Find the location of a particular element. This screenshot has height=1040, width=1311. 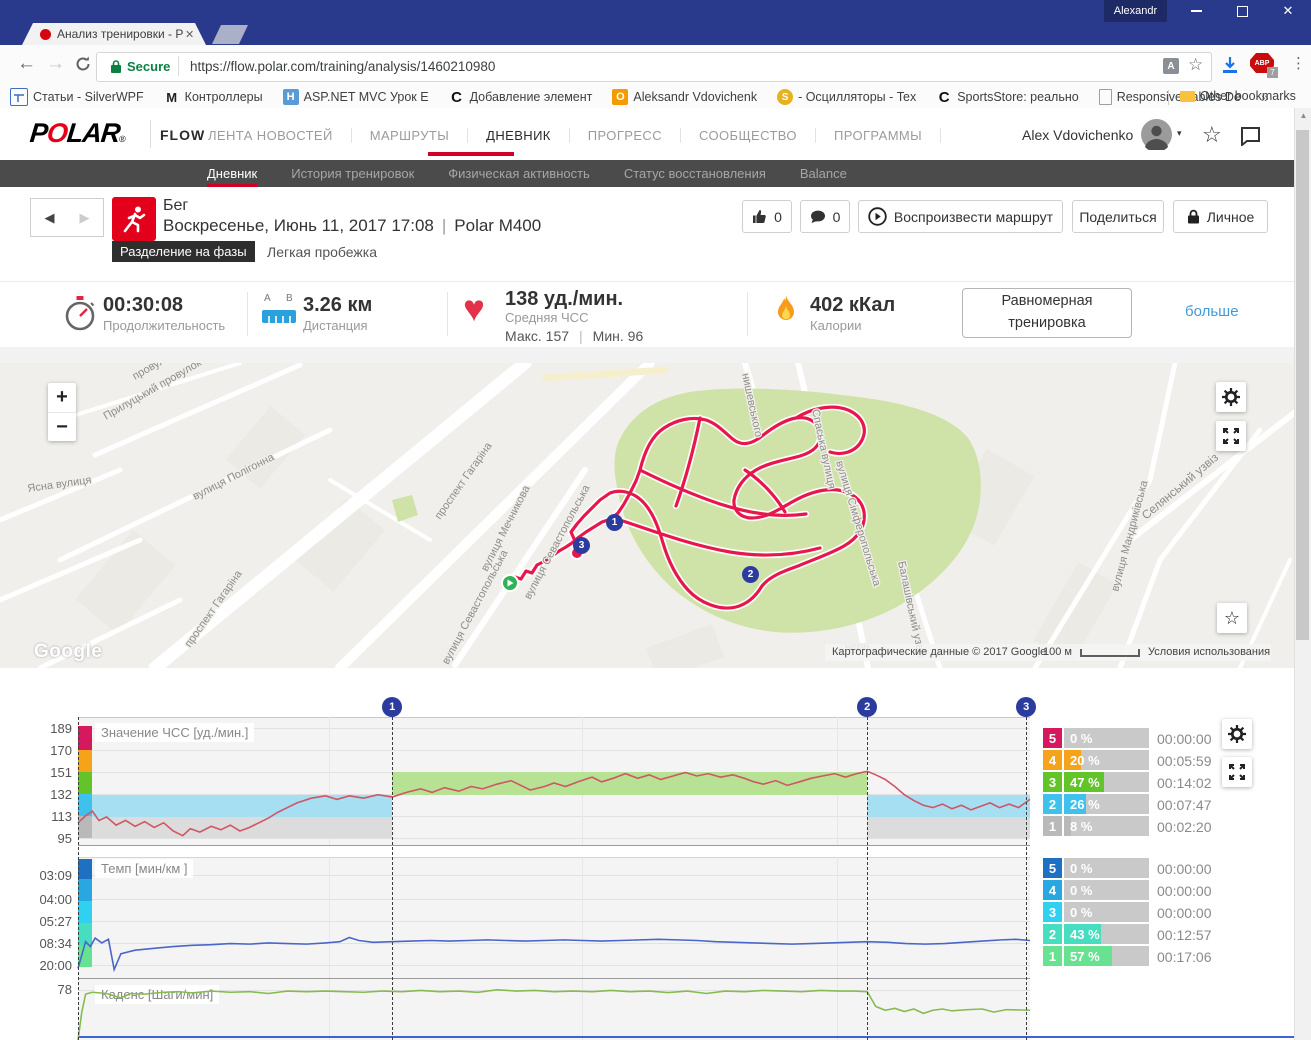

like-button: 0 is located at coordinates (767, 216).